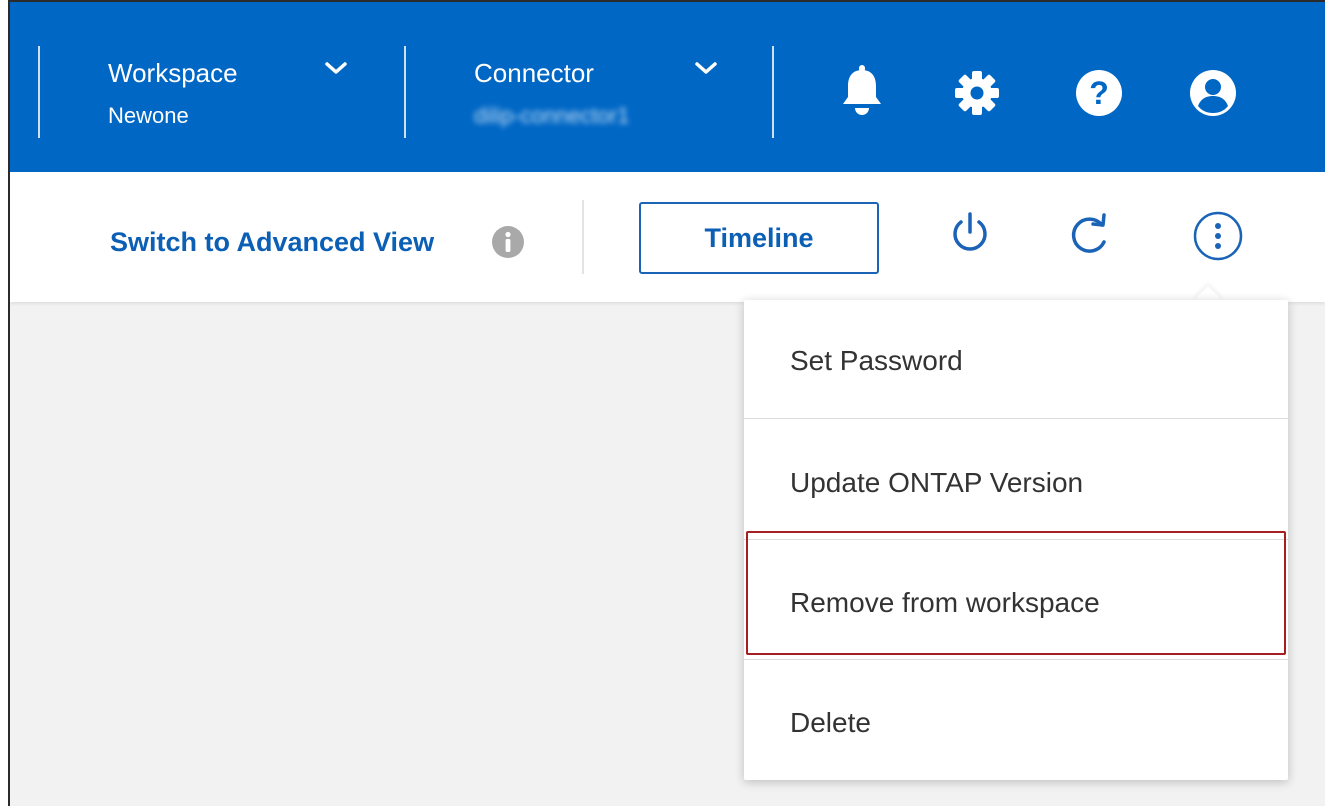 The height and width of the screenshot is (806, 1325). I want to click on help-icon: ?, so click(1099, 93).